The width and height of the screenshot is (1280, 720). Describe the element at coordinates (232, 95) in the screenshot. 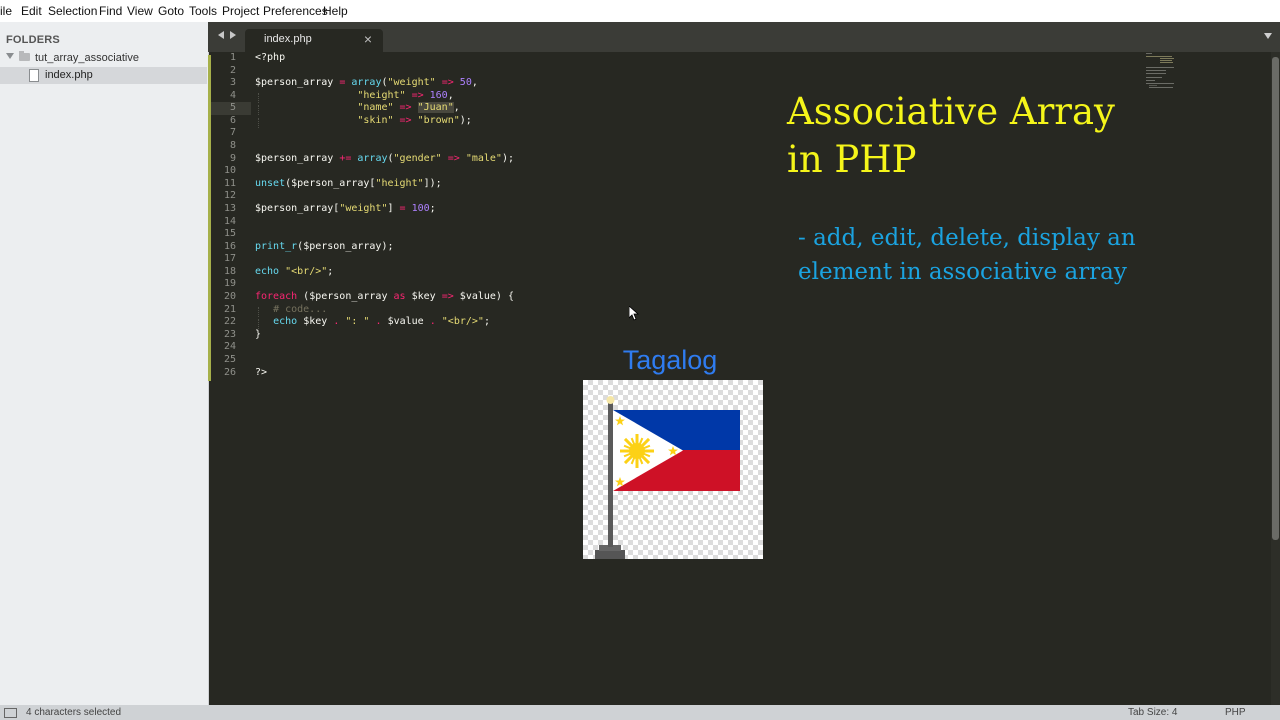

I see `line-number: 4` at that location.